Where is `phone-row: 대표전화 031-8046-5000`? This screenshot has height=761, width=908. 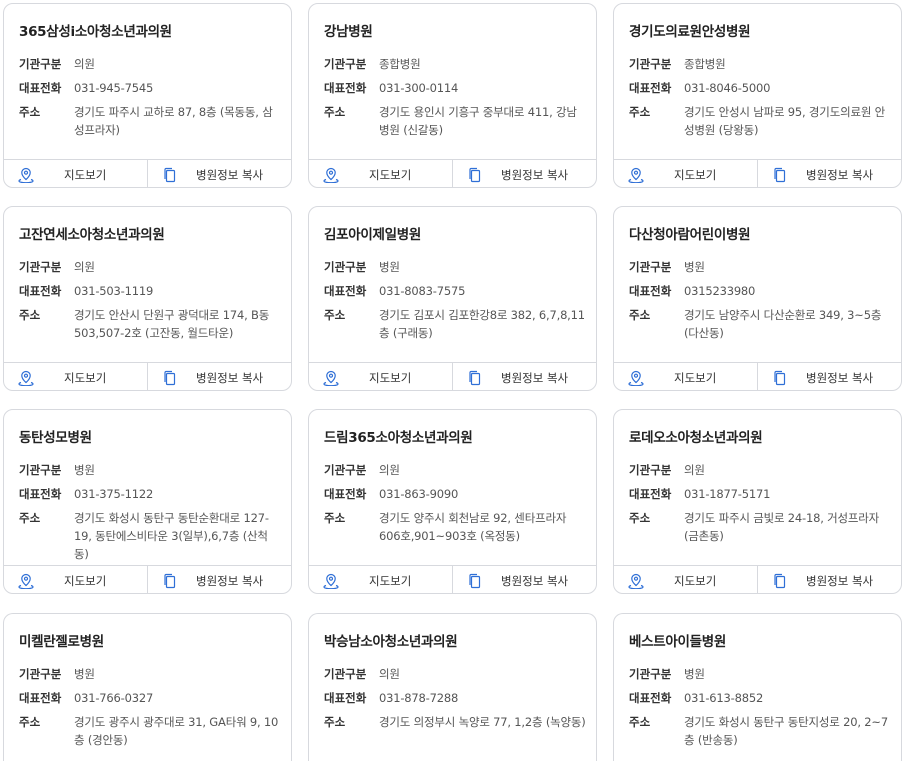
phone-row: 대표전화 031-8046-5000 is located at coordinates (760, 88).